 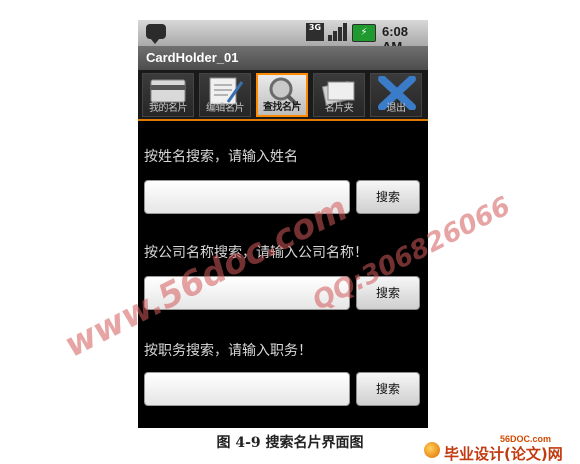 What do you see at coordinates (282, 107) in the screenshot?
I see `tab-label: 查找名片` at bounding box center [282, 107].